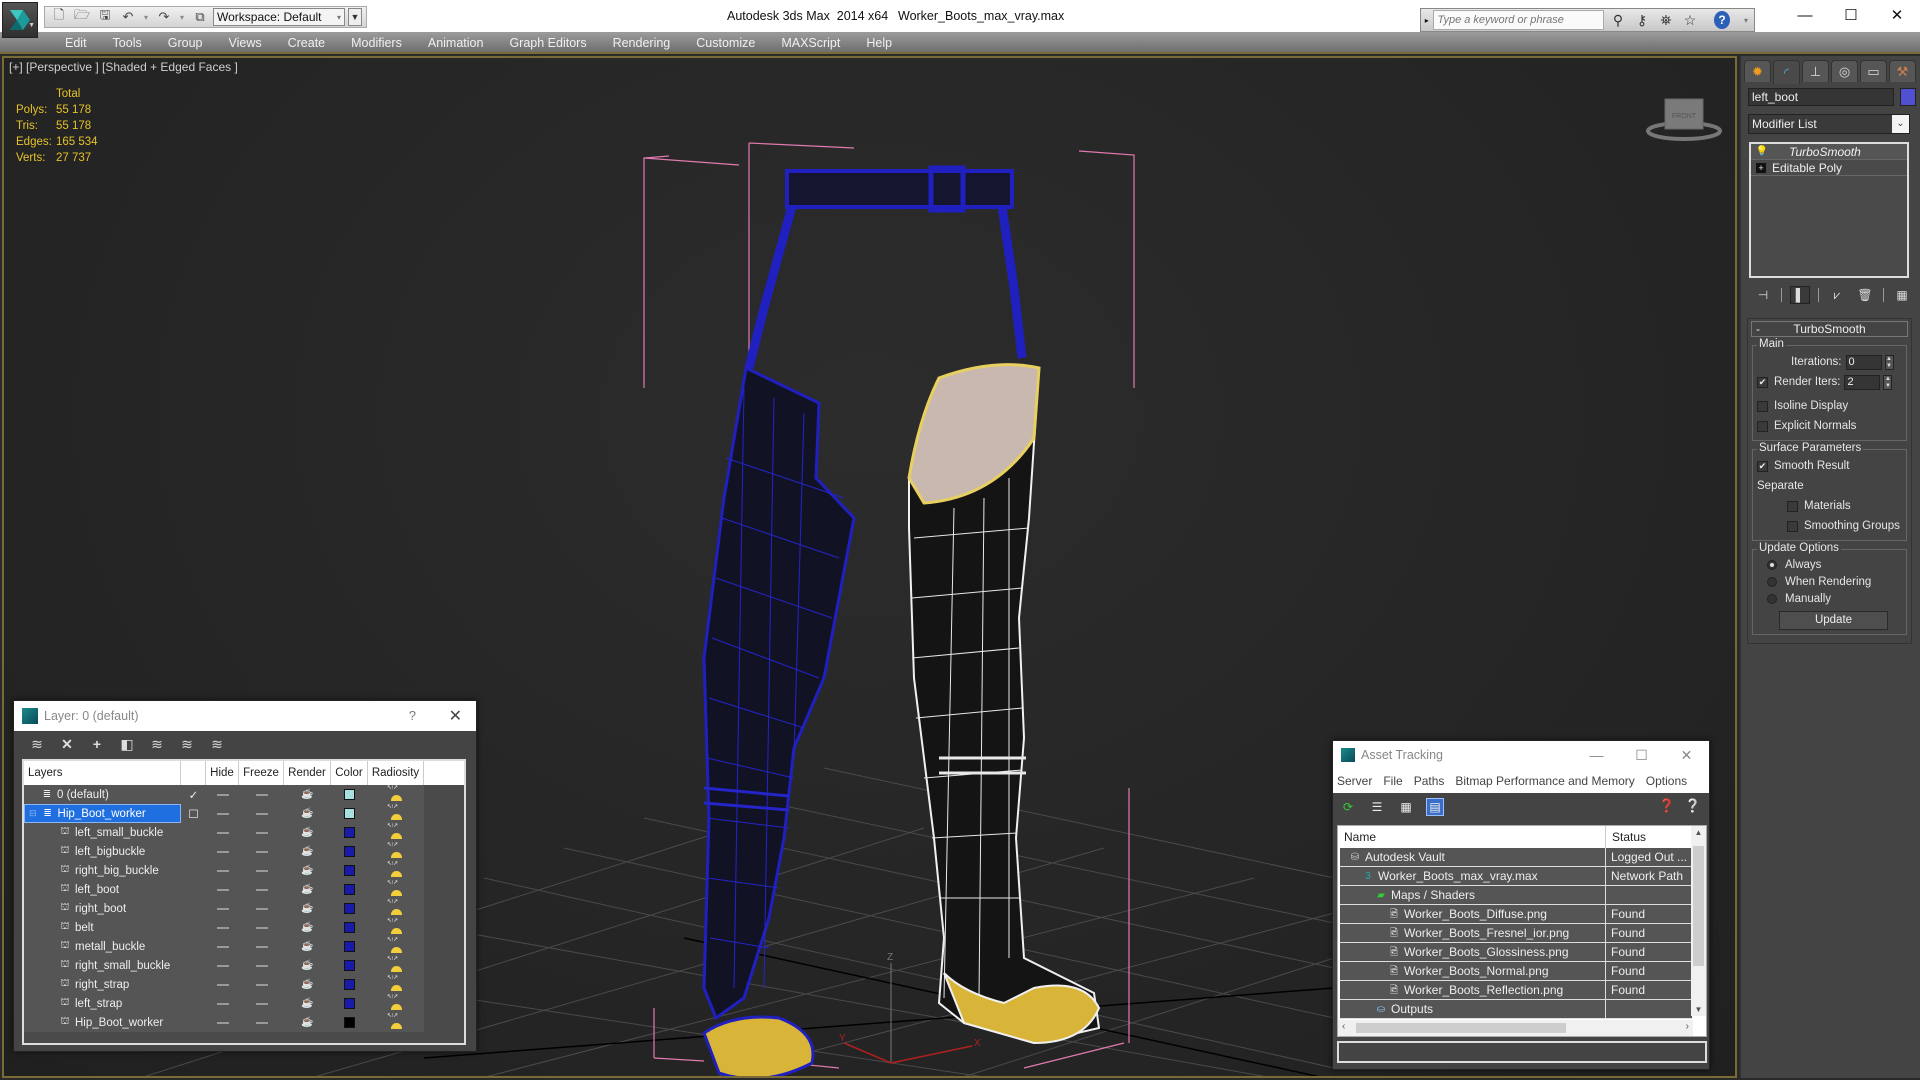 This screenshot has width=1920, height=1080. Describe the element at coordinates (1829, 598) in the screenshot. I see `update-manually-row: Manually` at that location.